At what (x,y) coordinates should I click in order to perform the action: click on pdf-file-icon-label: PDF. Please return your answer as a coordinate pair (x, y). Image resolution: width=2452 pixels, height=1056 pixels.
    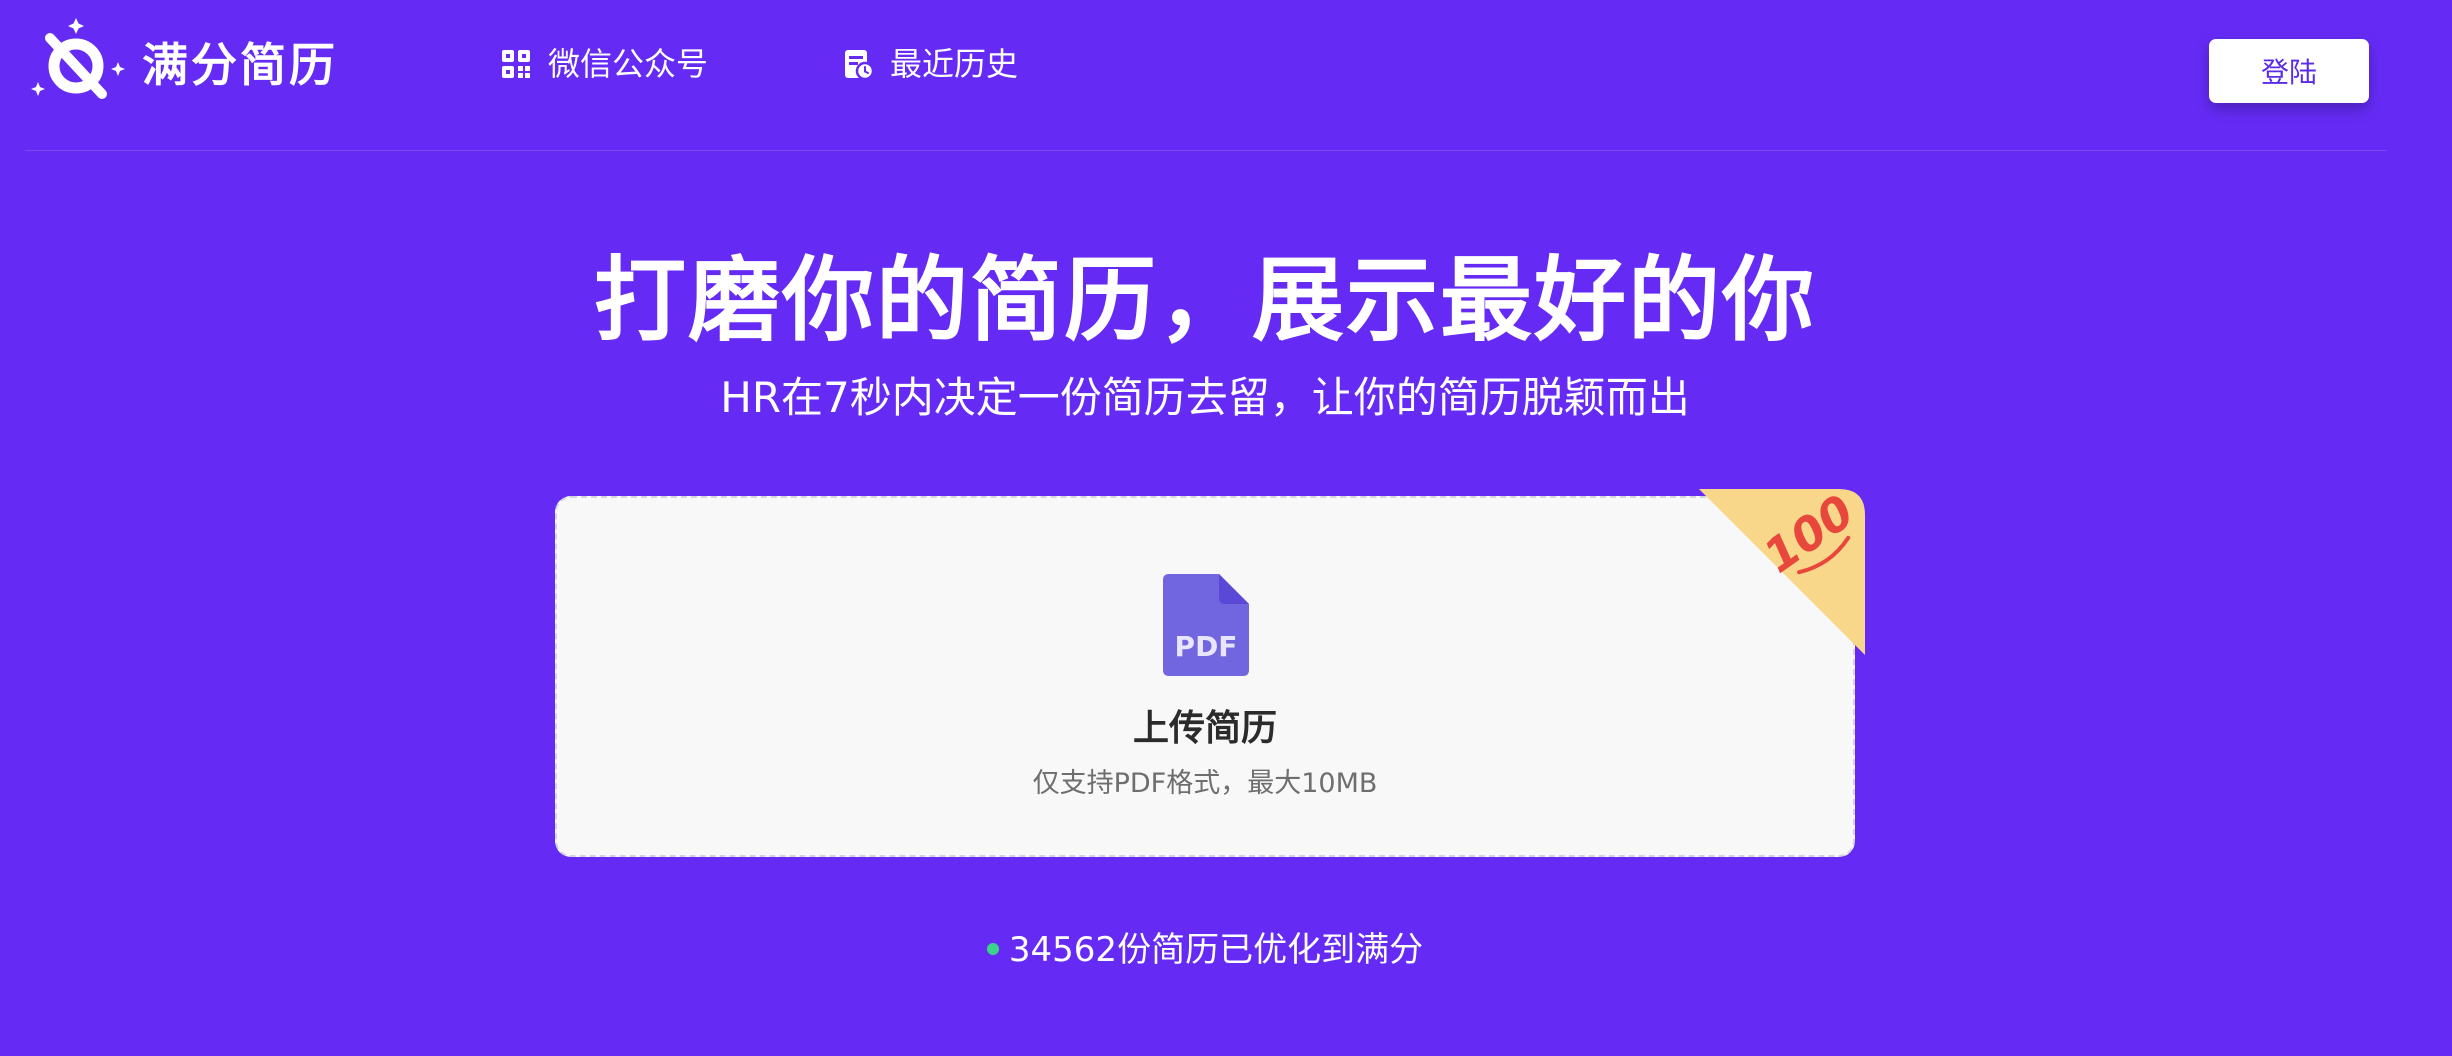
    Looking at the image, I should click on (1206, 646).